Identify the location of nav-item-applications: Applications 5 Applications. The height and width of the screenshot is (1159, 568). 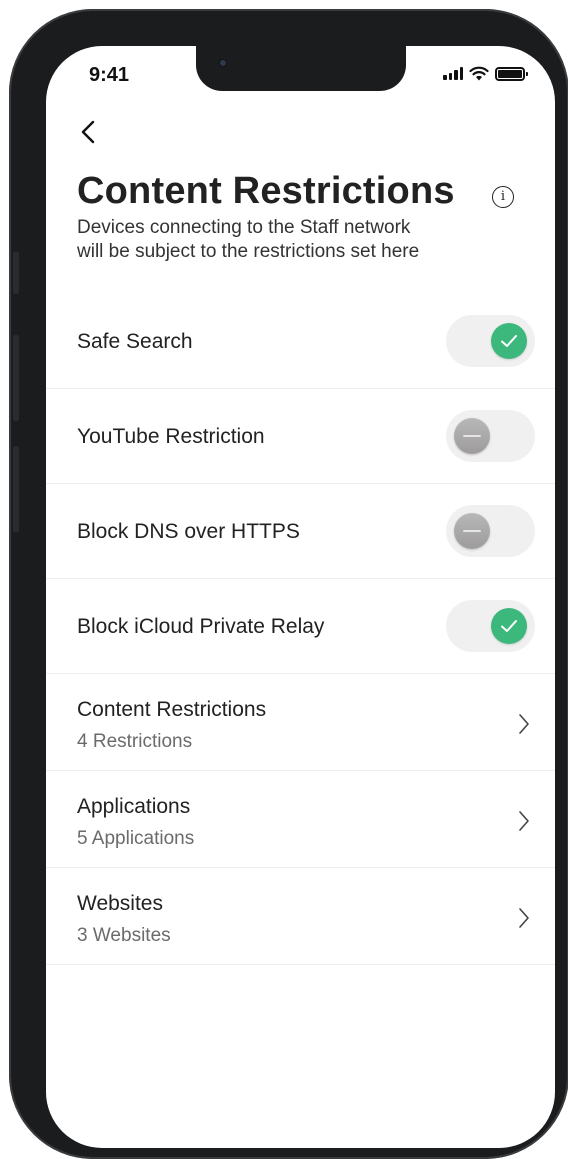
(300, 819).